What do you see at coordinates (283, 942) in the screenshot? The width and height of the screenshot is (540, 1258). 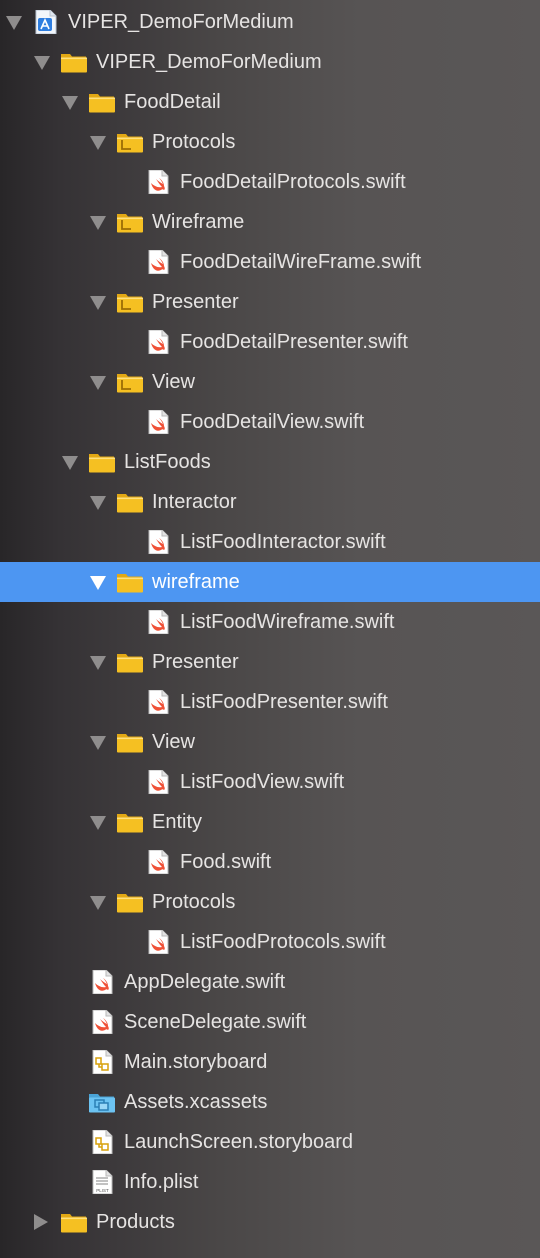 I see `tree-row-label: ListFoodProtocols.swift` at bounding box center [283, 942].